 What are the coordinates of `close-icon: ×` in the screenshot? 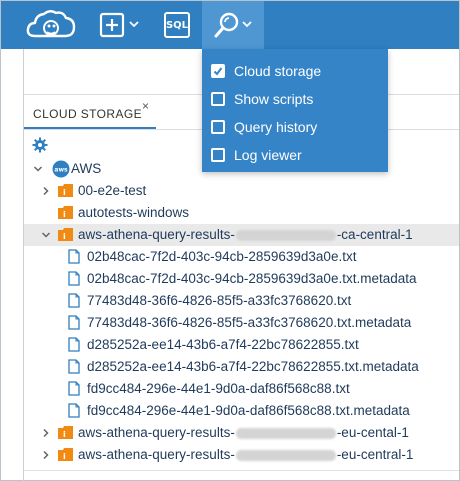 It's located at (145, 106).